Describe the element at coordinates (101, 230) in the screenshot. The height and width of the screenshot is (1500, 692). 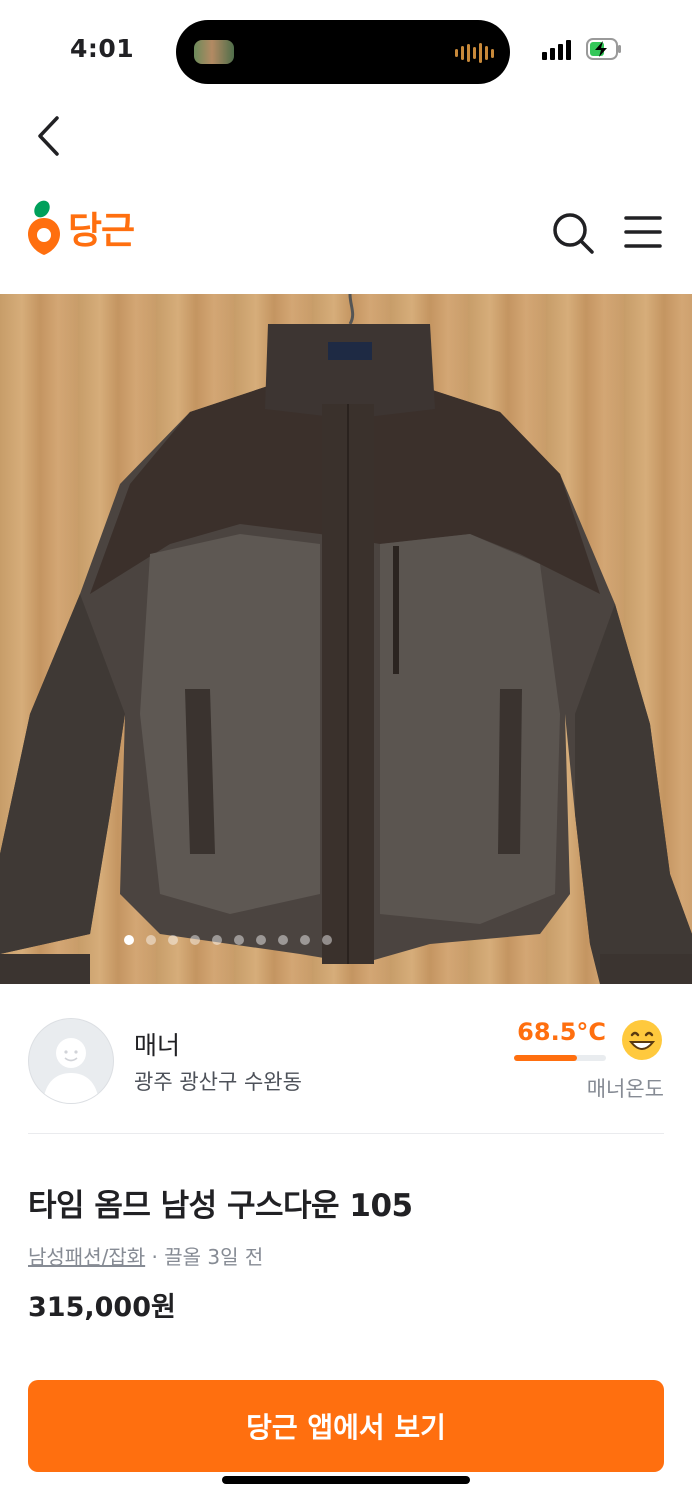
I see `logo-text: 당근` at that location.